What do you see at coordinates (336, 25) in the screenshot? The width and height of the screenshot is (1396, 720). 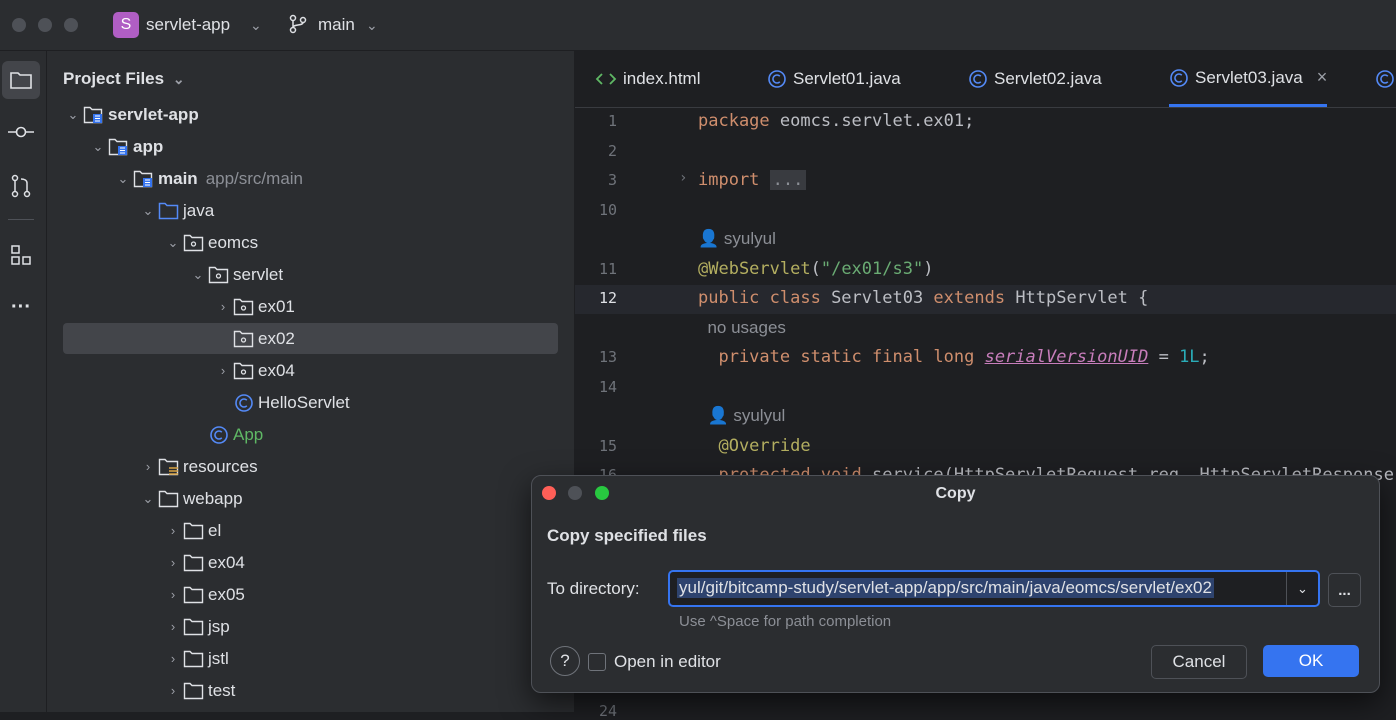 I see `branch-name: main` at bounding box center [336, 25].